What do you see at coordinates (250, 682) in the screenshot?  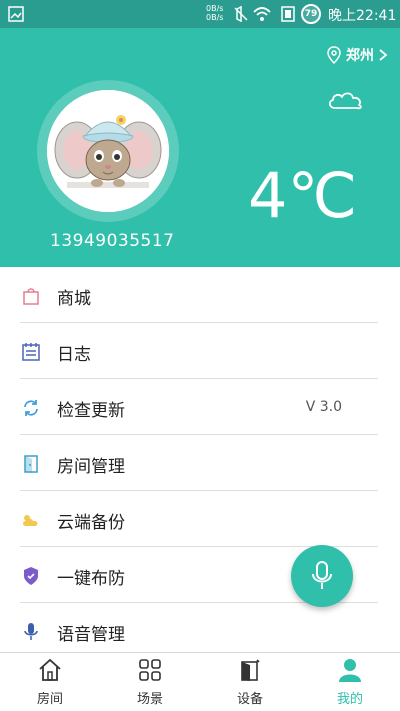 I see `nav-tab-devices: 设备` at bounding box center [250, 682].